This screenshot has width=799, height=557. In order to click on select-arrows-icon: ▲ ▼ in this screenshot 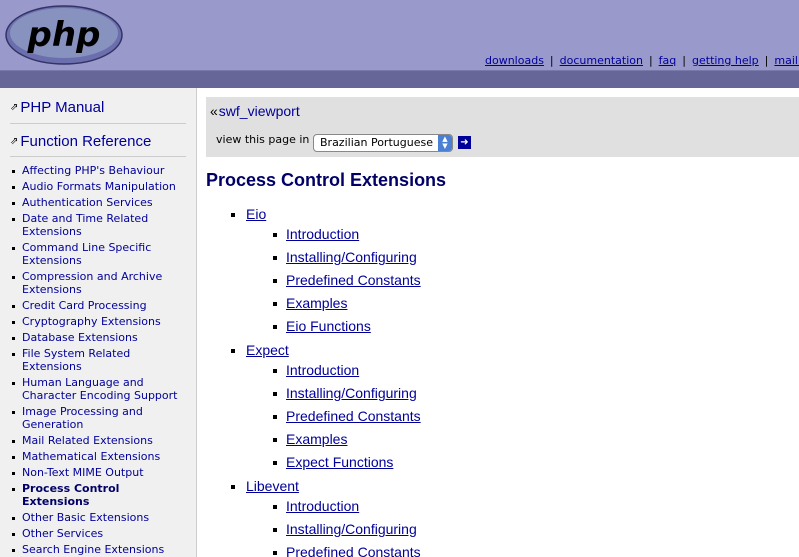, I will do `click(445, 143)`.